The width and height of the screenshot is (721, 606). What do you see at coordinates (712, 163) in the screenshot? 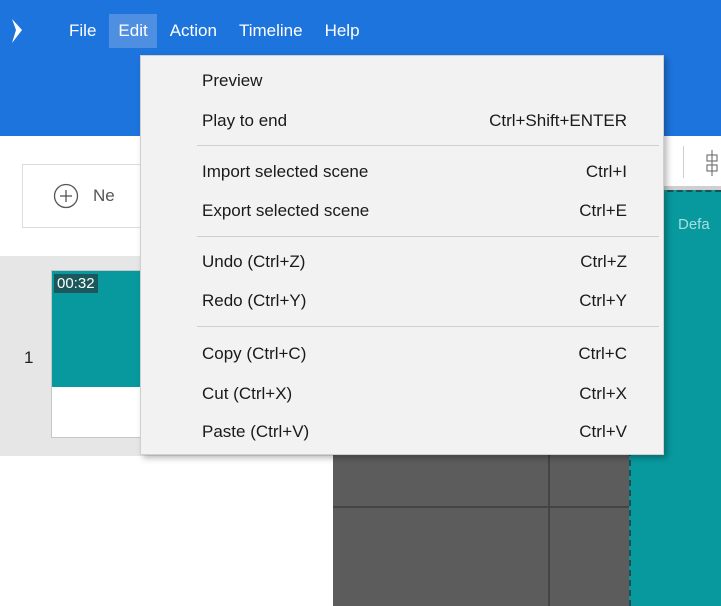
I see `align-icon` at bounding box center [712, 163].